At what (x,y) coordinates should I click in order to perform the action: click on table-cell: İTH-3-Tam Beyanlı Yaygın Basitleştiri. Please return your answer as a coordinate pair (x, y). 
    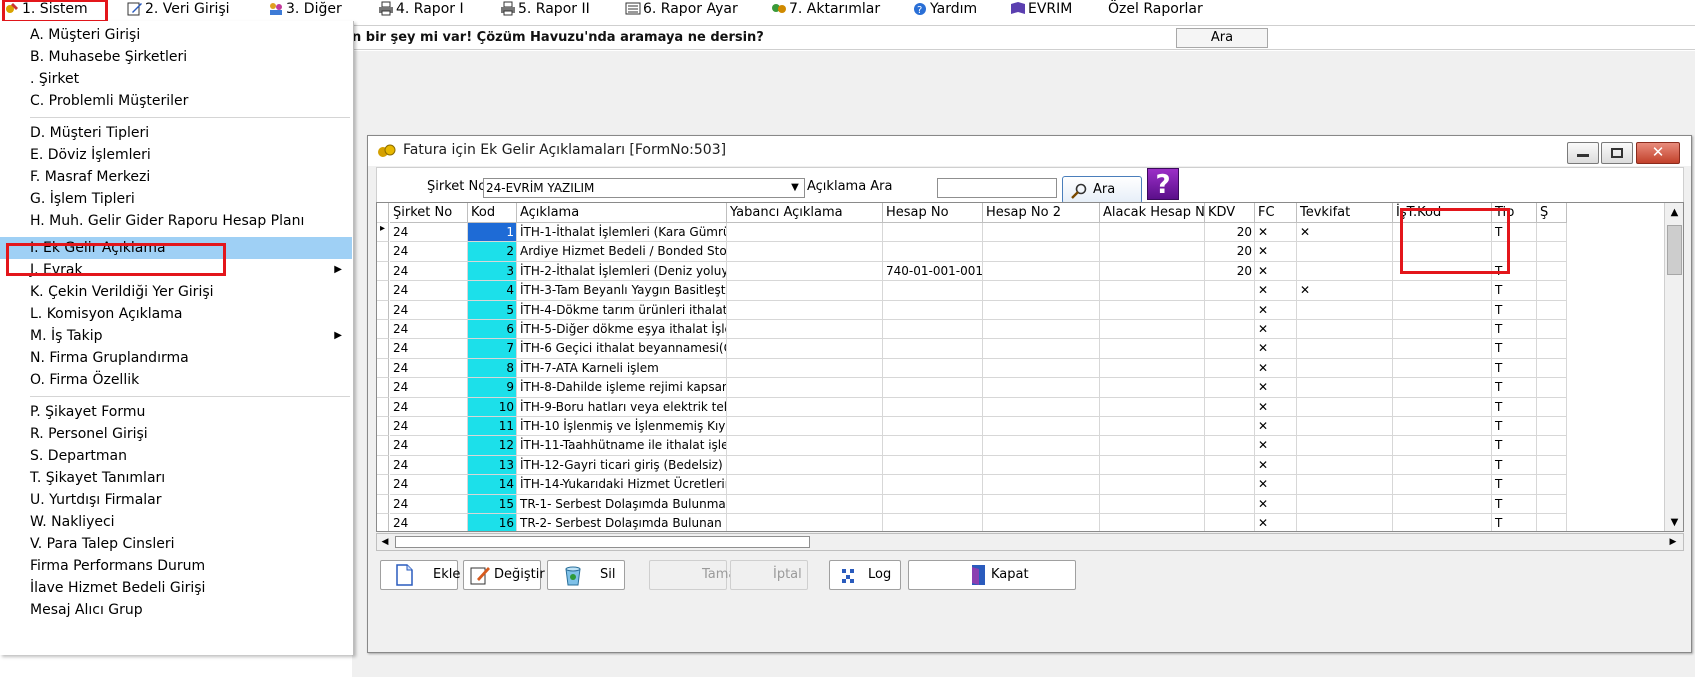
    Looking at the image, I should click on (622, 291).